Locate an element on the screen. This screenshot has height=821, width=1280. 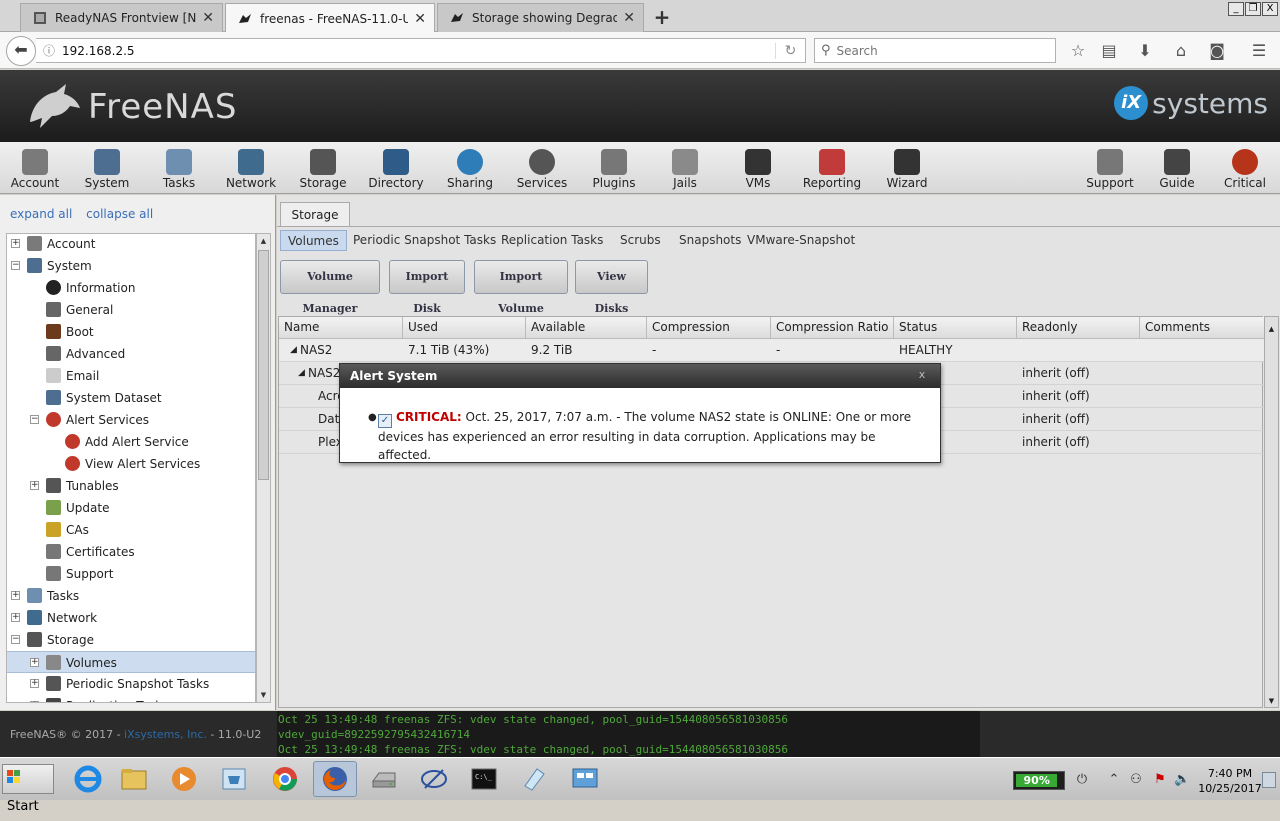
media-player-icon is located at coordinates (184, 779).